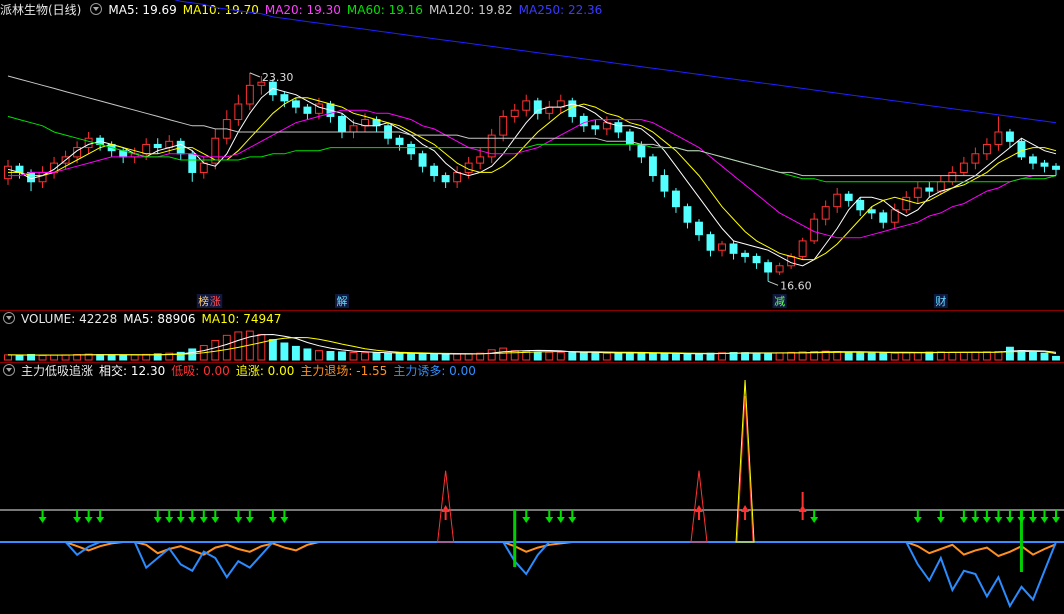 Image resolution: width=1064 pixels, height=614 pixels. I want to click on high-price-annotation: 23.30, so click(278, 77).